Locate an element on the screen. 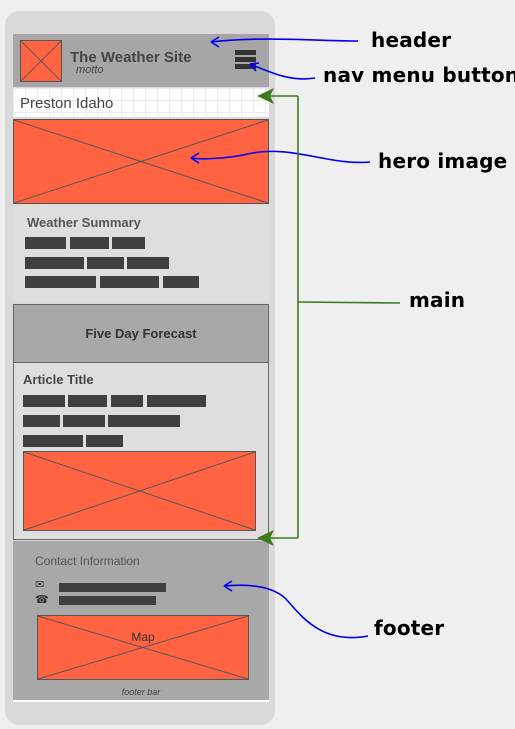 Image resolution: width=515 pixels, height=729 pixels. location-text: Preston Idaho is located at coordinates (67, 103).